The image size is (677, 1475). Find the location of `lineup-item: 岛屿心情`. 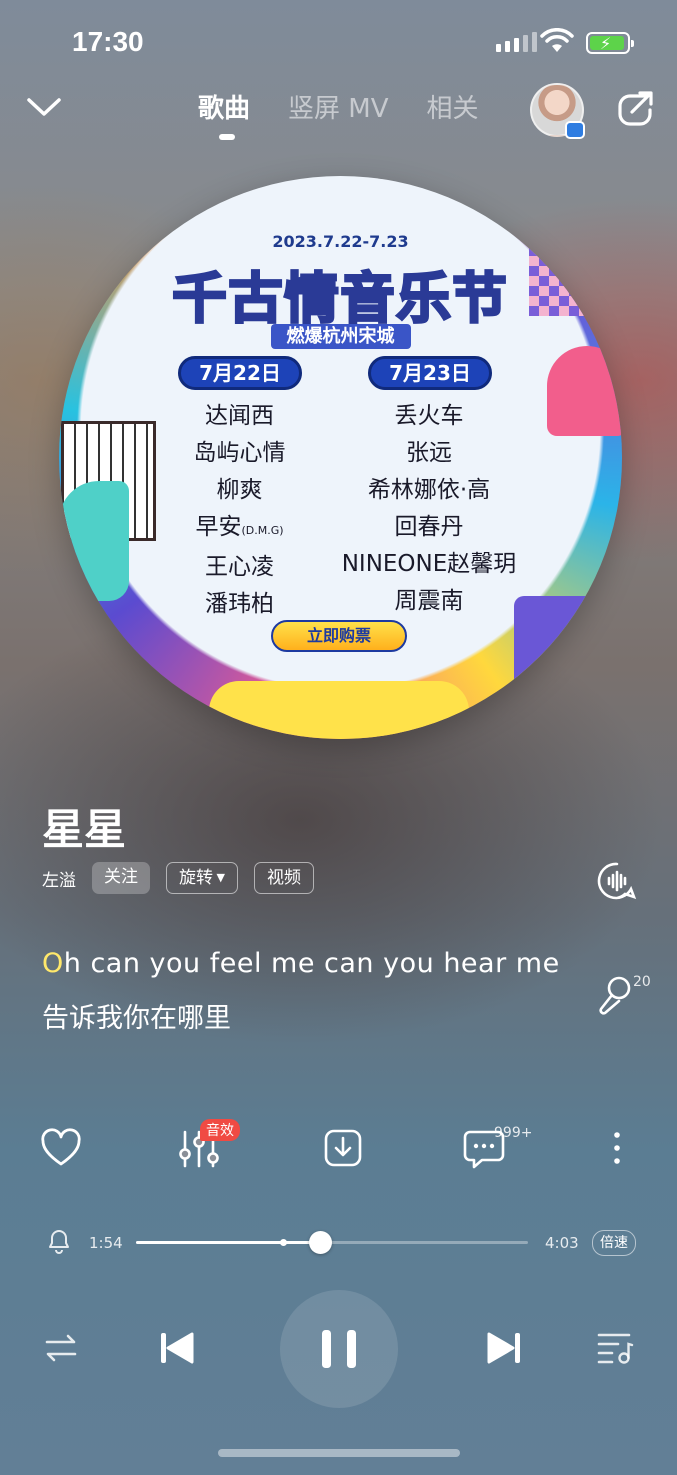

lineup-item: 岛屿心情 is located at coordinates (239, 453).